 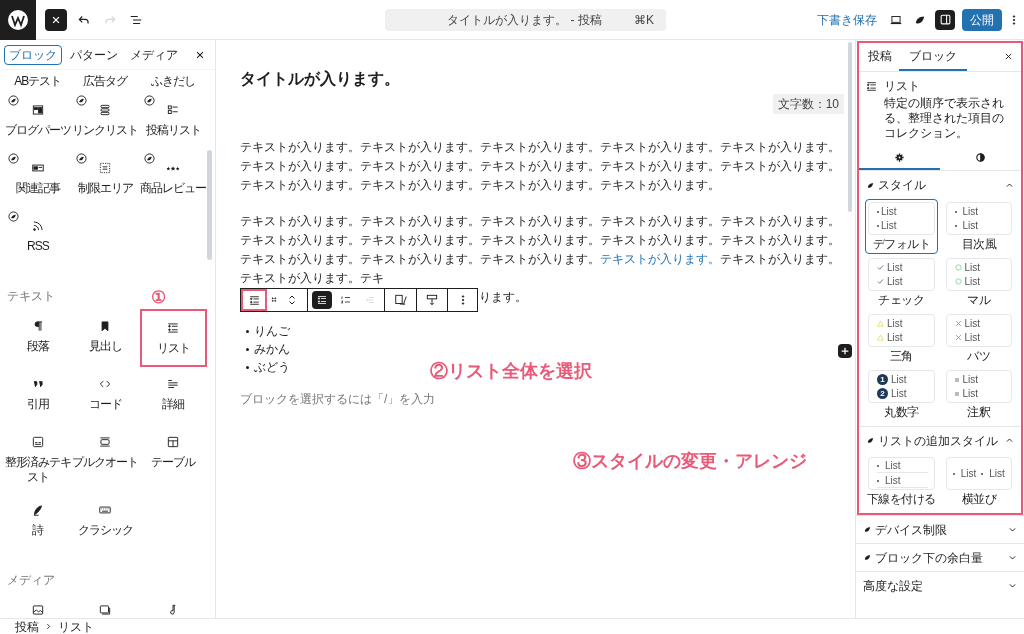 I want to click on style-option: List List 下線を付ける, so click(x=901, y=481).